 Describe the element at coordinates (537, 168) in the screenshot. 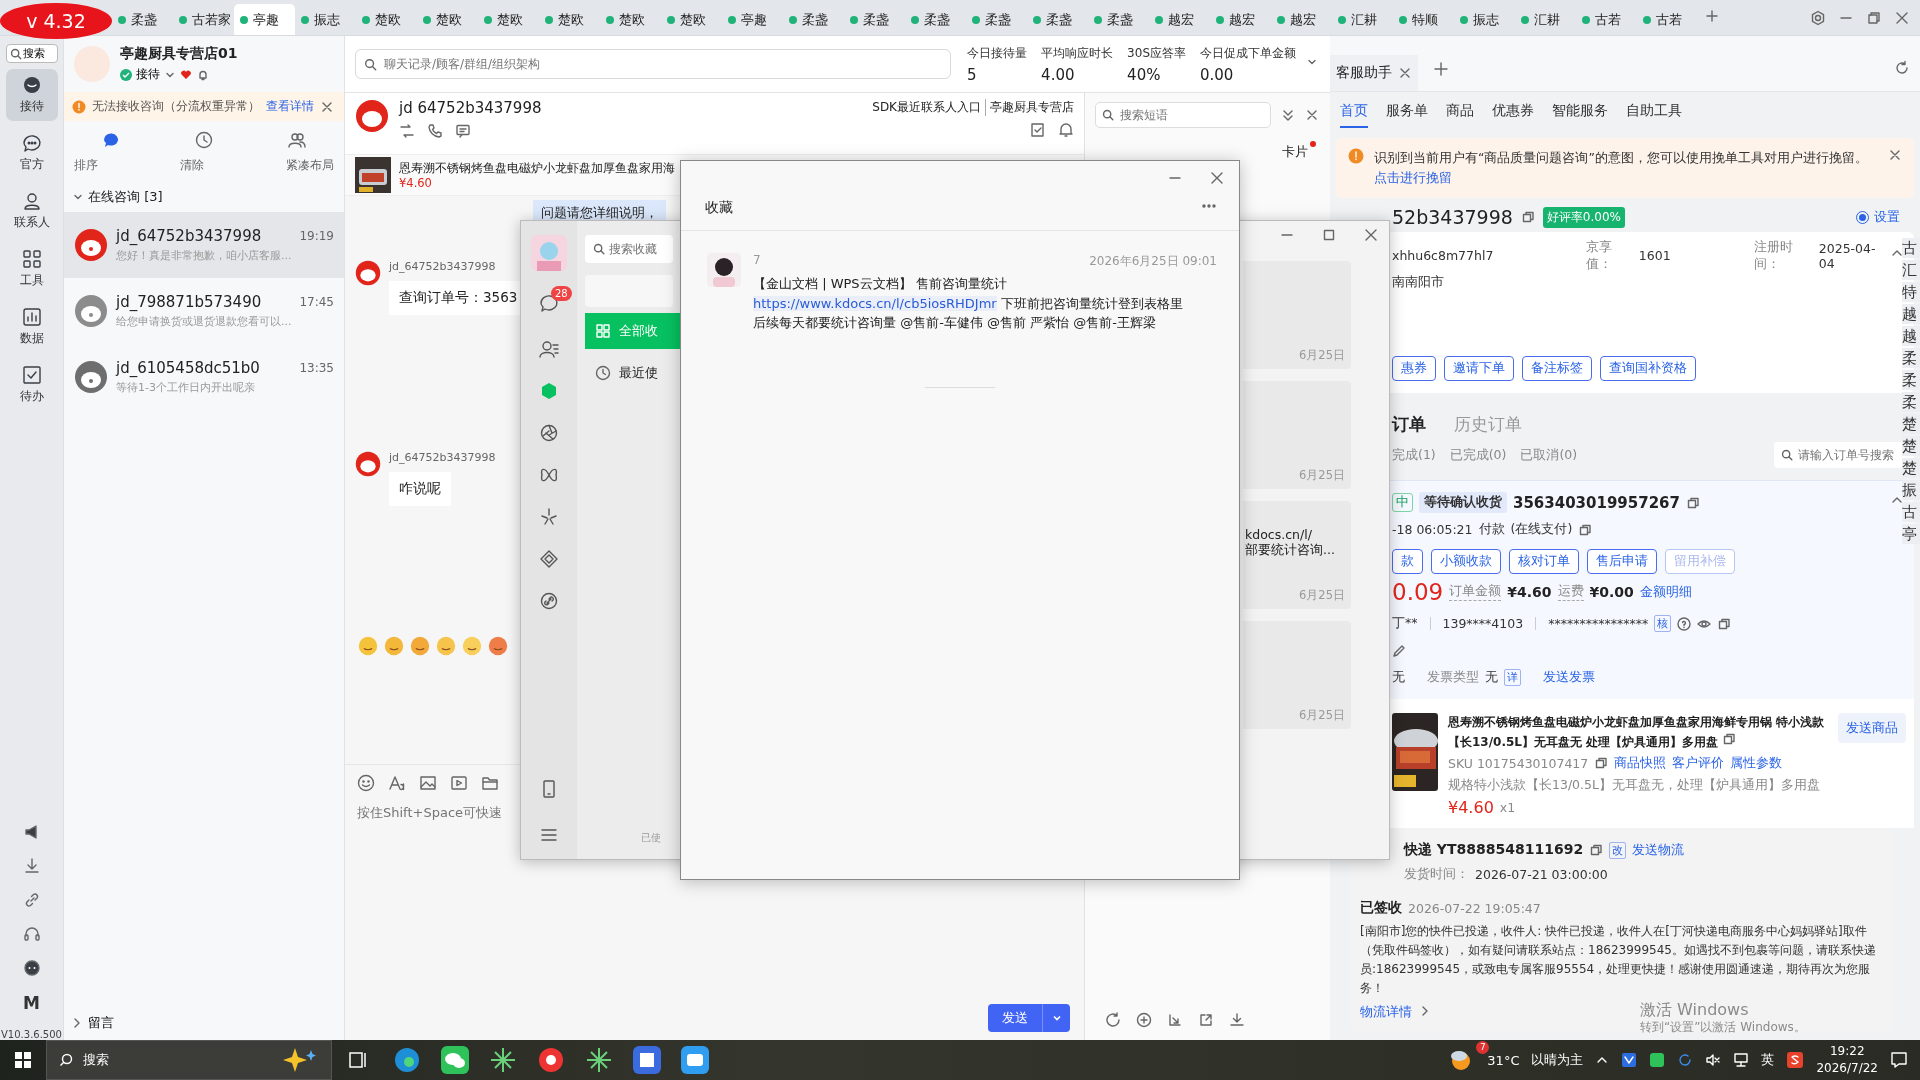

I see `product-title: 恩寿溯不锈钢烤鱼盘电磁炉小龙虾盘加厚鱼盘家用海` at that location.